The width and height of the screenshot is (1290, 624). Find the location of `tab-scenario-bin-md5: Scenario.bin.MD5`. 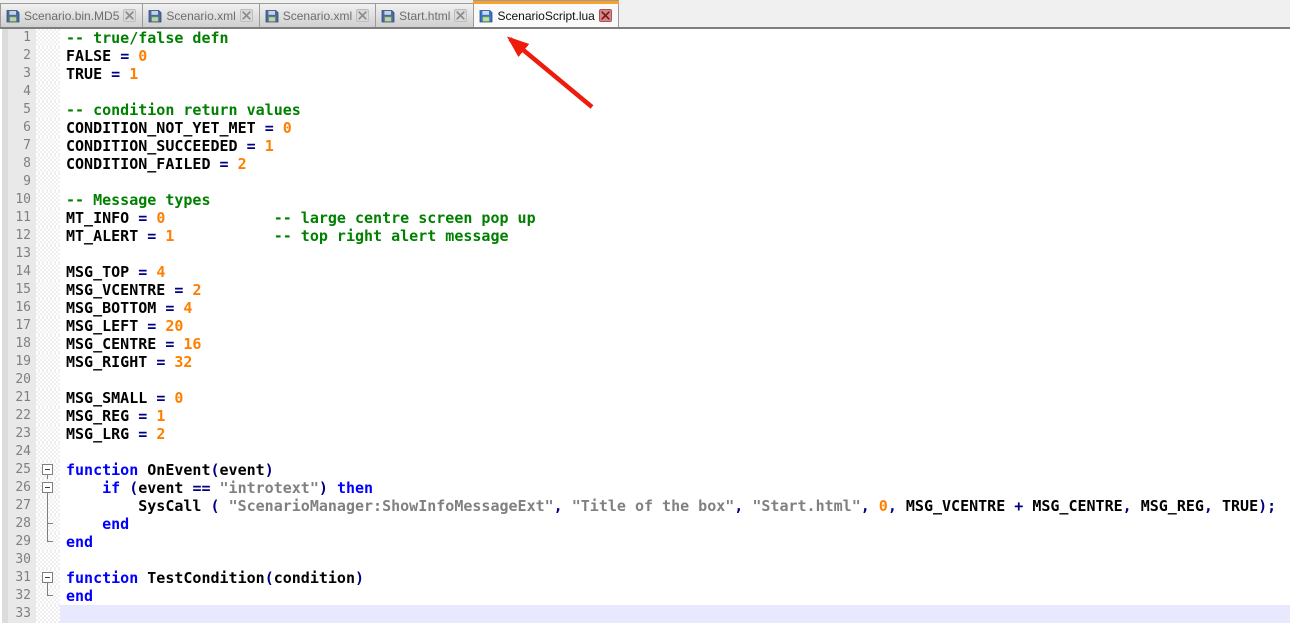

tab-scenario-bin-md5: Scenario.bin.MD5 is located at coordinates (72, 15).